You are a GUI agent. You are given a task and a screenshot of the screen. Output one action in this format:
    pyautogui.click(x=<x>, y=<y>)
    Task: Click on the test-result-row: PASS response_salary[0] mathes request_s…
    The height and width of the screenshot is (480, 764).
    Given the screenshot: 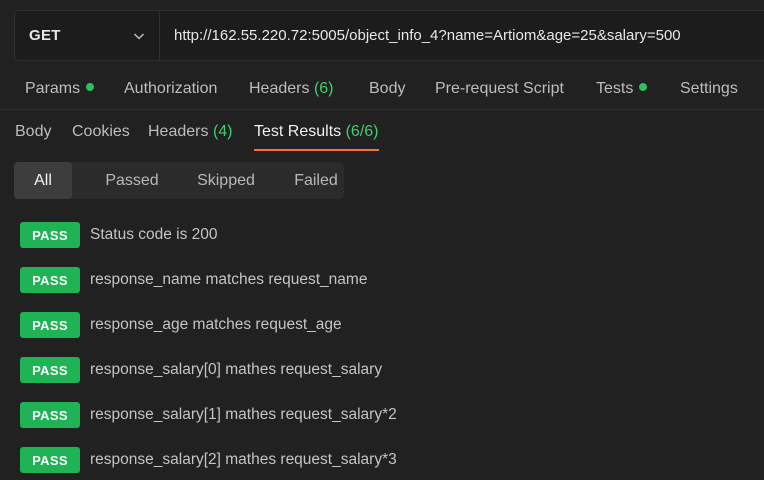 What is the action you would take?
    pyautogui.click(x=201, y=370)
    